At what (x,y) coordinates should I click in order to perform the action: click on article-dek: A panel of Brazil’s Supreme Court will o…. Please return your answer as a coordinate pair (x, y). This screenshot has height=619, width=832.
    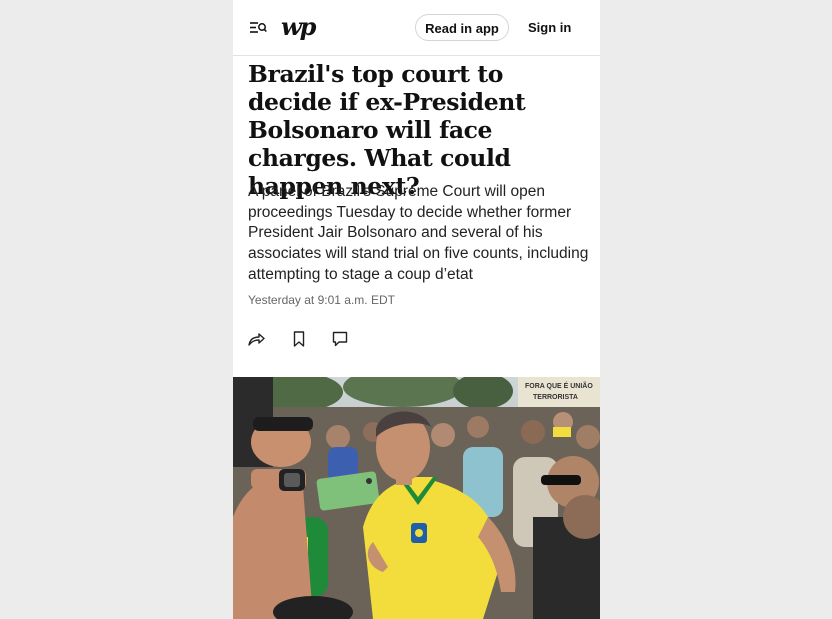
    Looking at the image, I should click on (418, 233).